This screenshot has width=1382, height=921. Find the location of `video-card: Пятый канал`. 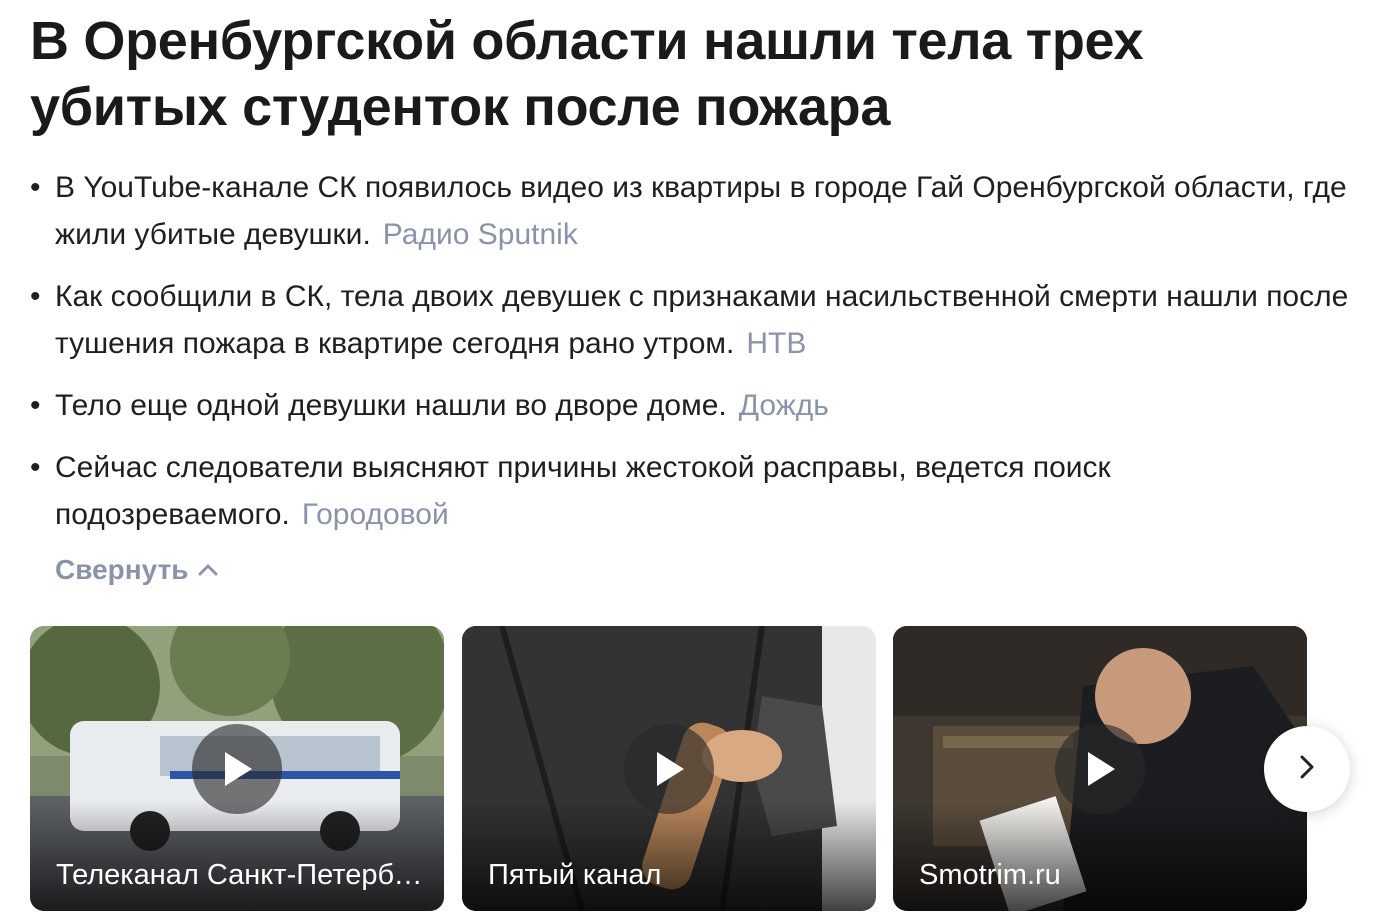

video-card: Пятый канал is located at coordinates (669, 768).